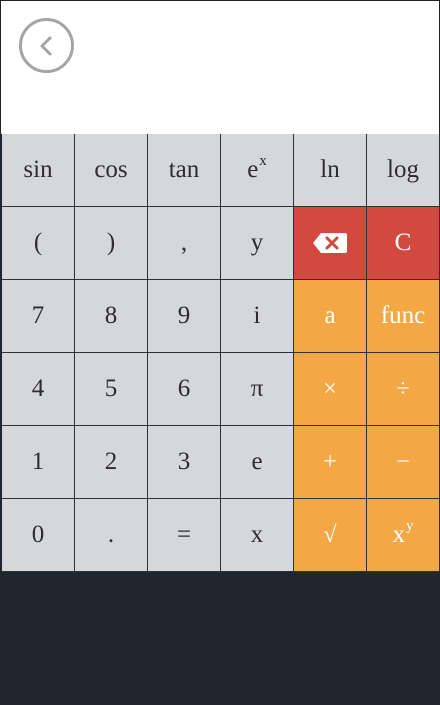 The width and height of the screenshot is (440, 705). Describe the element at coordinates (263, 160) in the screenshot. I see `exp-superscript: x` at that location.